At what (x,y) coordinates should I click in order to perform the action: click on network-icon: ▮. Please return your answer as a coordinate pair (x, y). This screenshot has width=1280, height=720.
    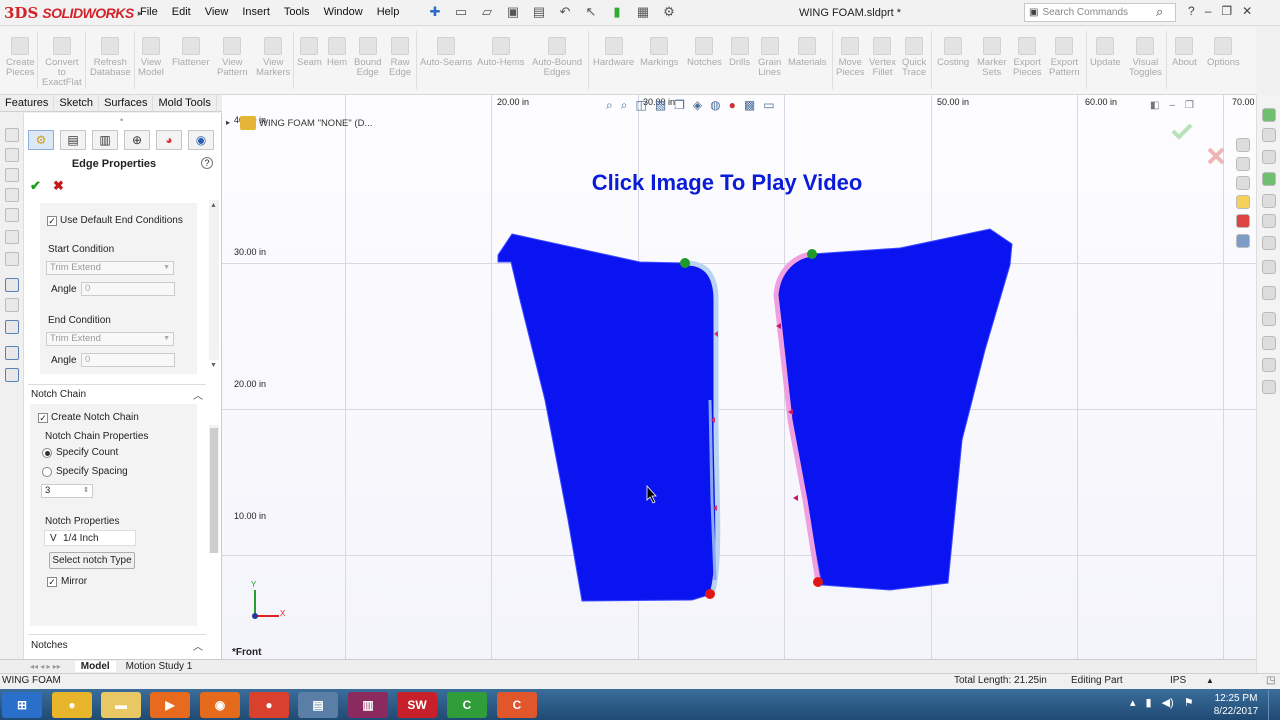
    Looking at the image, I should click on (1149, 702).